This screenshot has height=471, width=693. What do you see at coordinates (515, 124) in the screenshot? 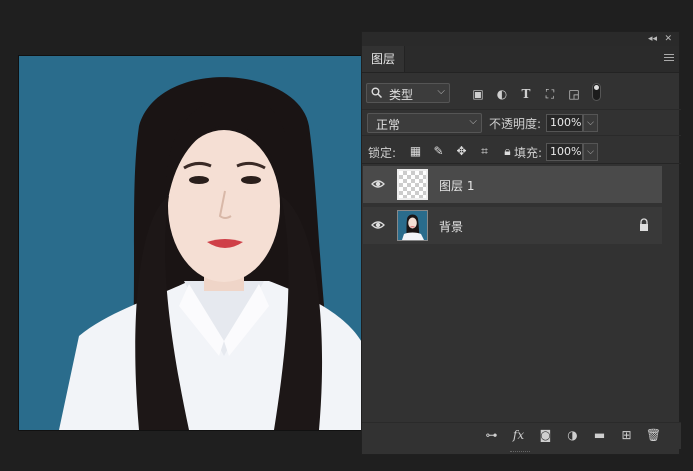
I see `opacity-label: 不透明度:` at bounding box center [515, 124].